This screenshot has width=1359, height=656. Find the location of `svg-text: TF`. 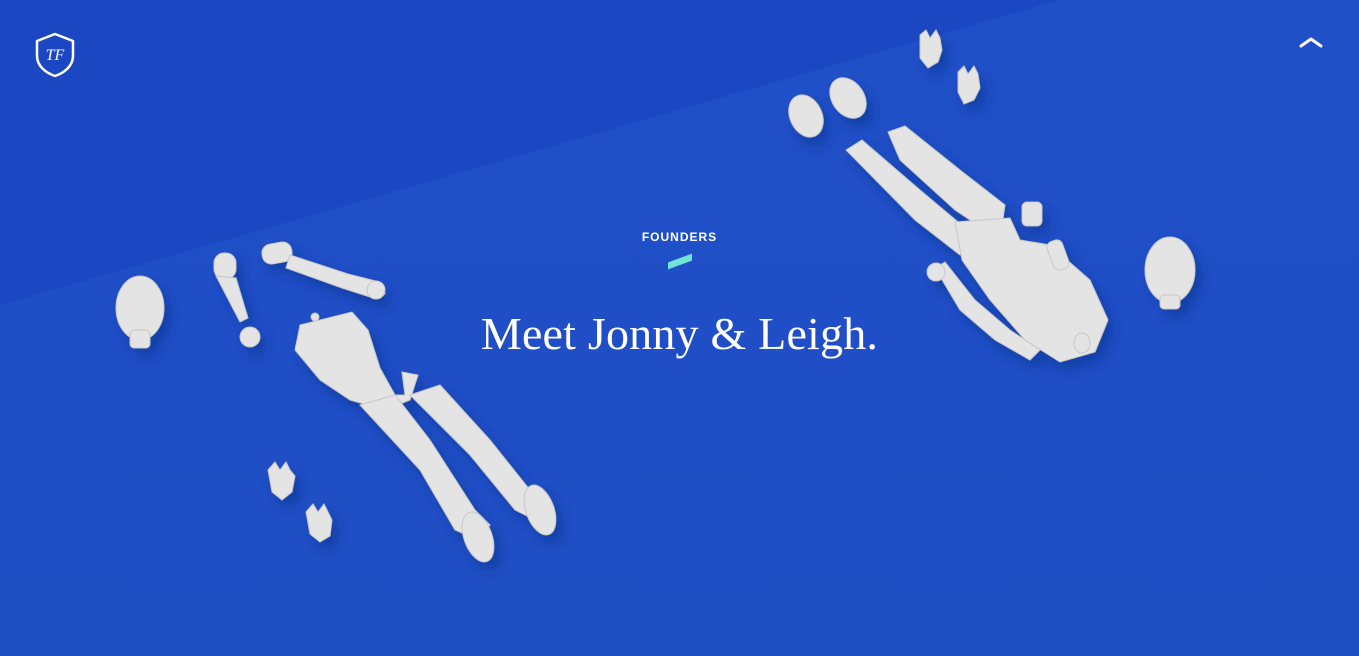

svg-text: TF is located at coordinates (55, 55).